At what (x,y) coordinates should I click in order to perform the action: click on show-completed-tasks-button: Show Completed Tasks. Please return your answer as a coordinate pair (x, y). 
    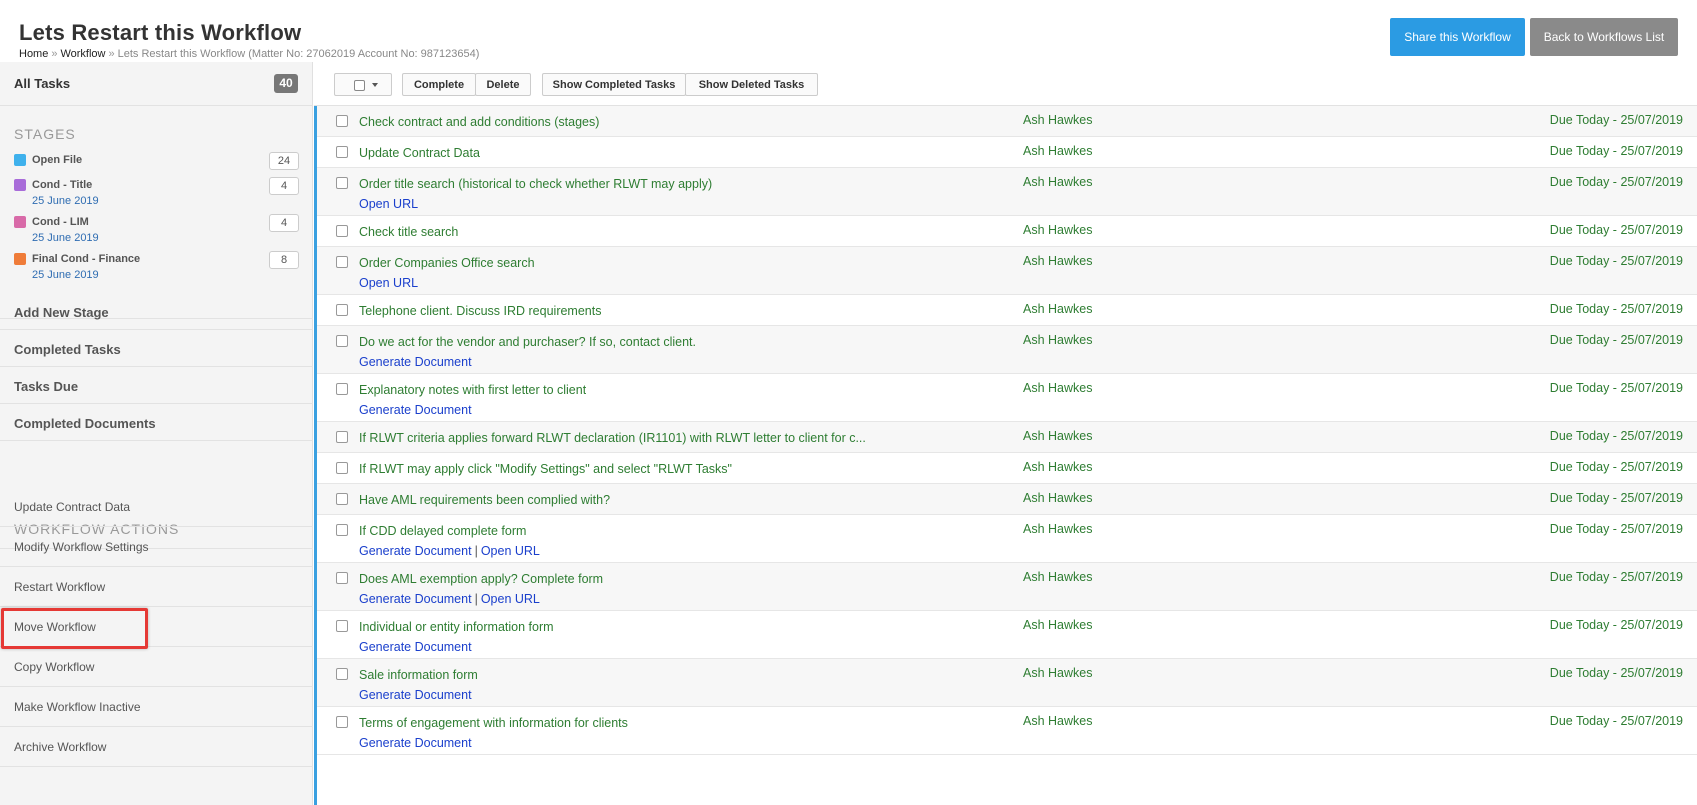
    Looking at the image, I should click on (614, 84).